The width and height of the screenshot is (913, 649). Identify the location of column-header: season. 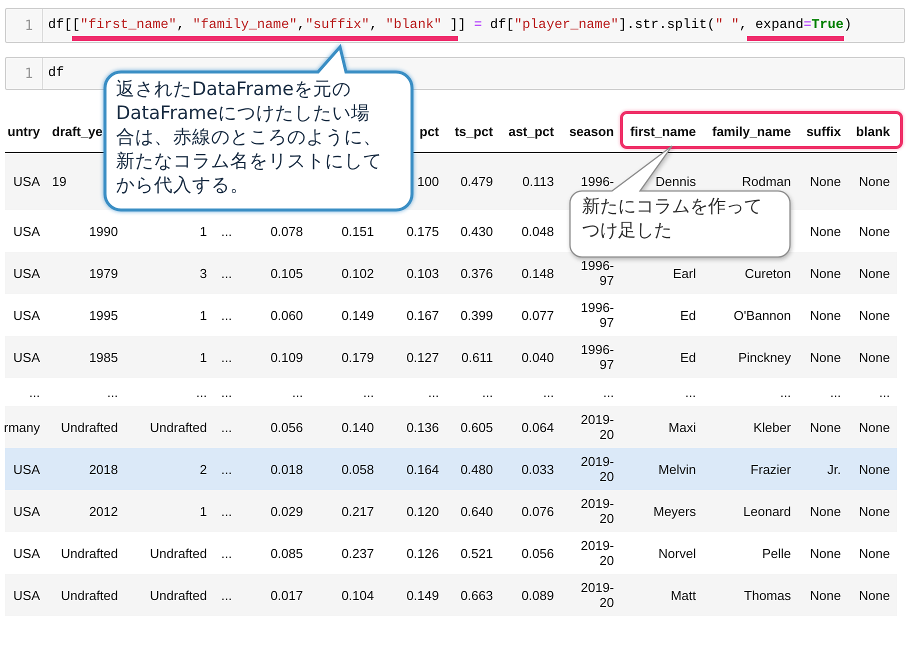
(591, 131).